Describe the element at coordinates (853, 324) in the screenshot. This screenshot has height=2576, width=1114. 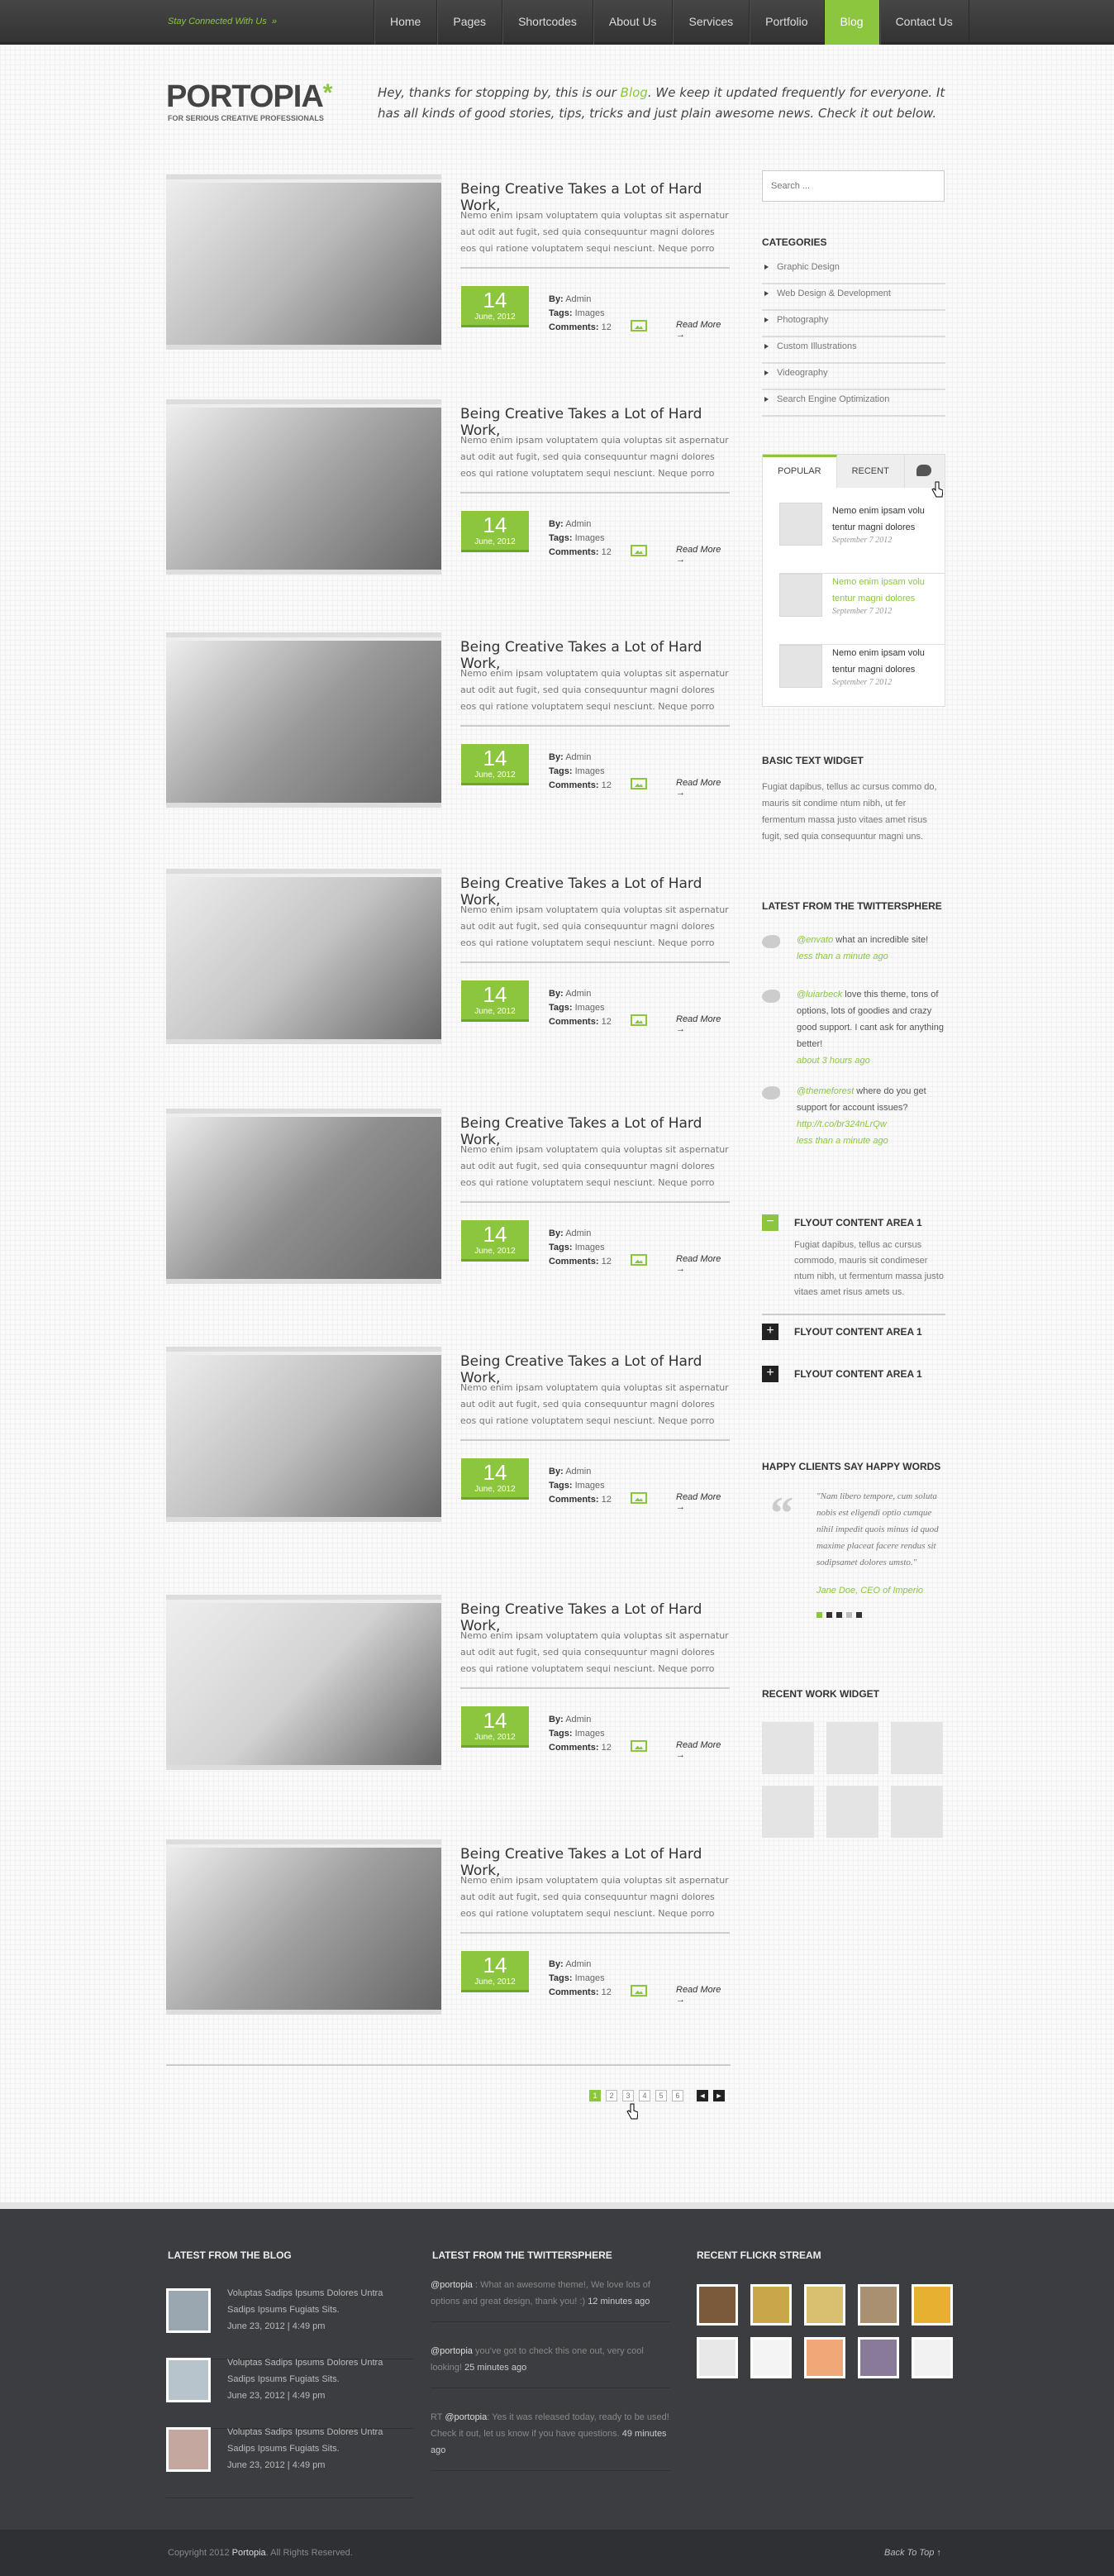
I see `category-link: Photography` at that location.